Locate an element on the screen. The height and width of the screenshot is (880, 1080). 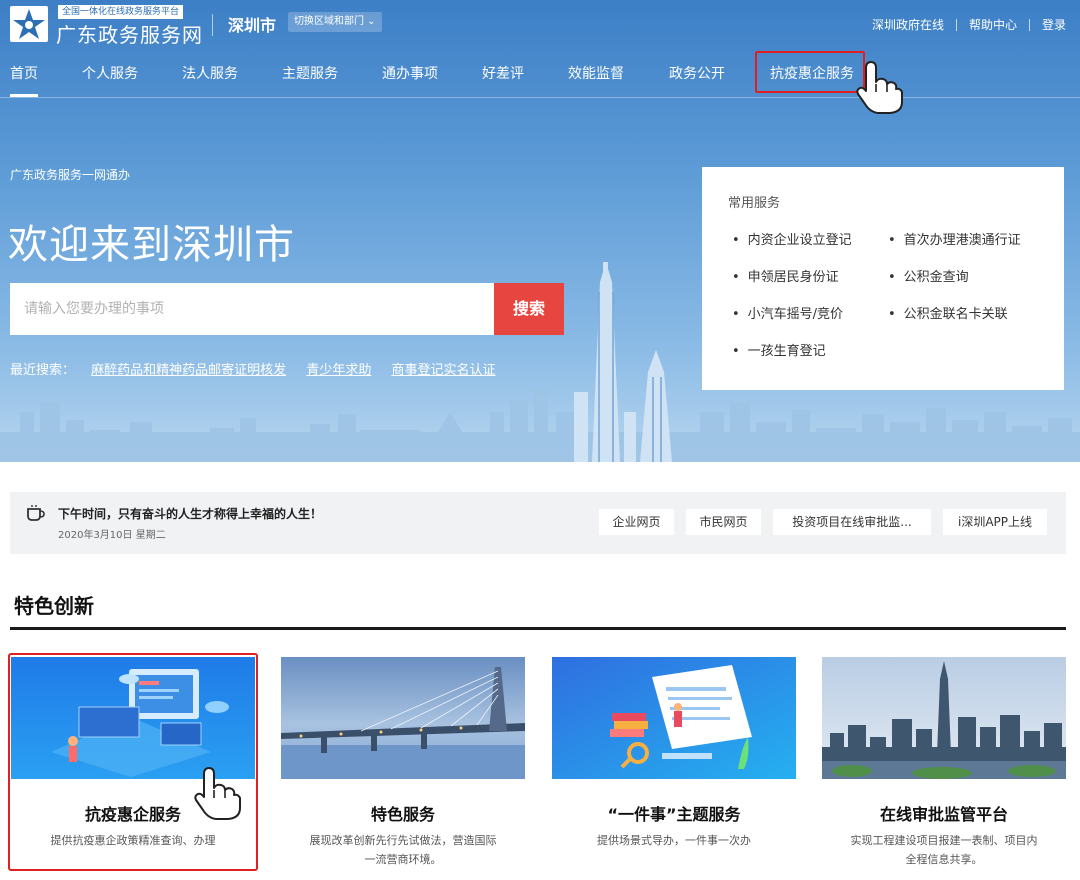
recent-search-link: 麻醉药品和精神药品邮寄证明核发 is located at coordinates (188, 370).